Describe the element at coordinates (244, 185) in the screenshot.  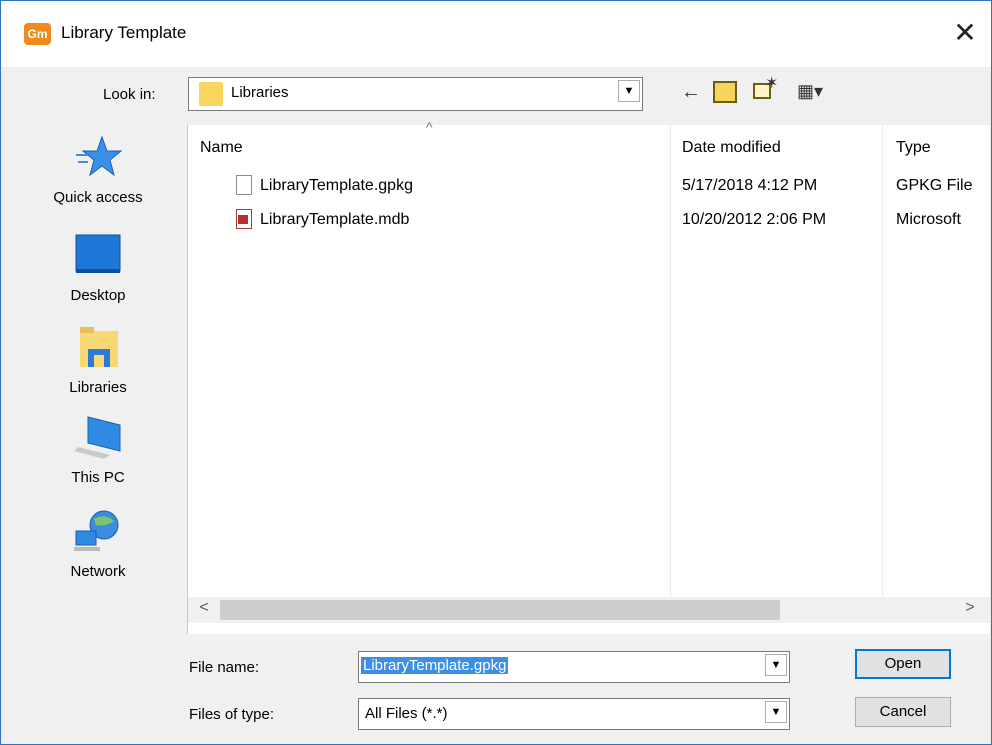
I see `file-icon` at that location.